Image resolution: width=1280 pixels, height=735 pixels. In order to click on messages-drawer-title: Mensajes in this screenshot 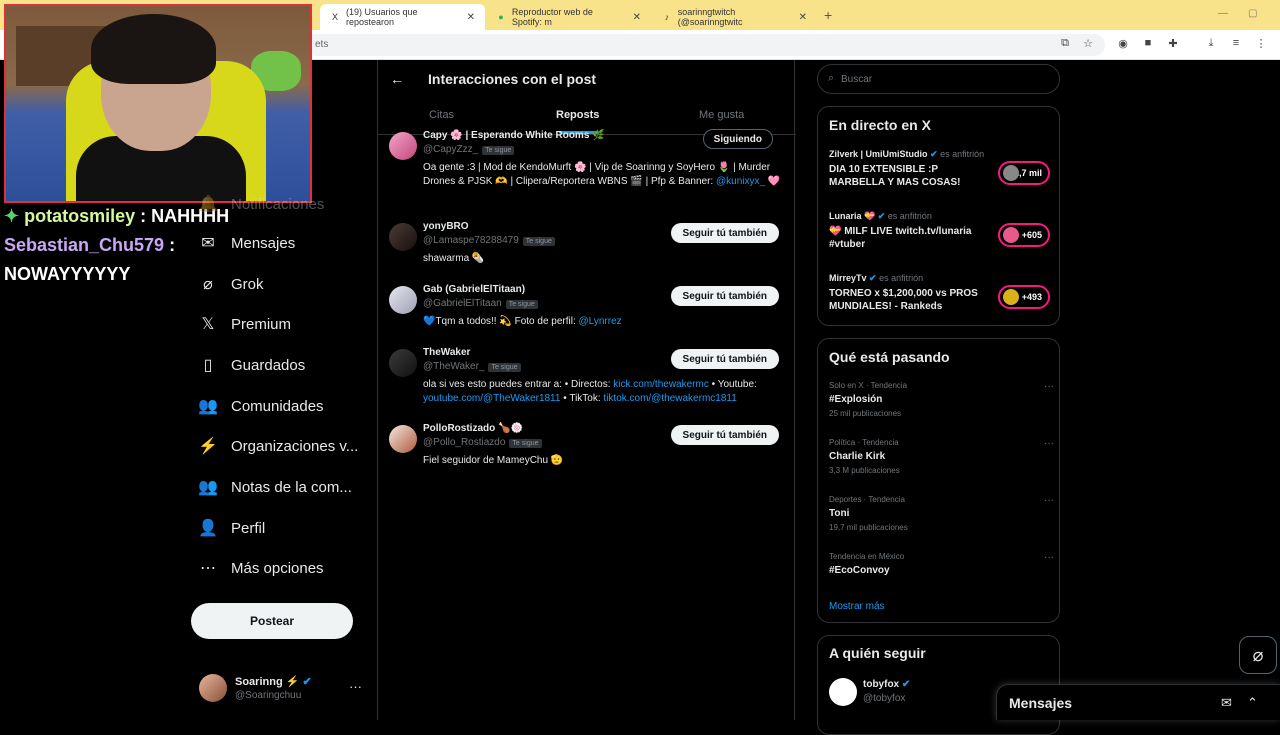, I will do `click(1041, 703)`.